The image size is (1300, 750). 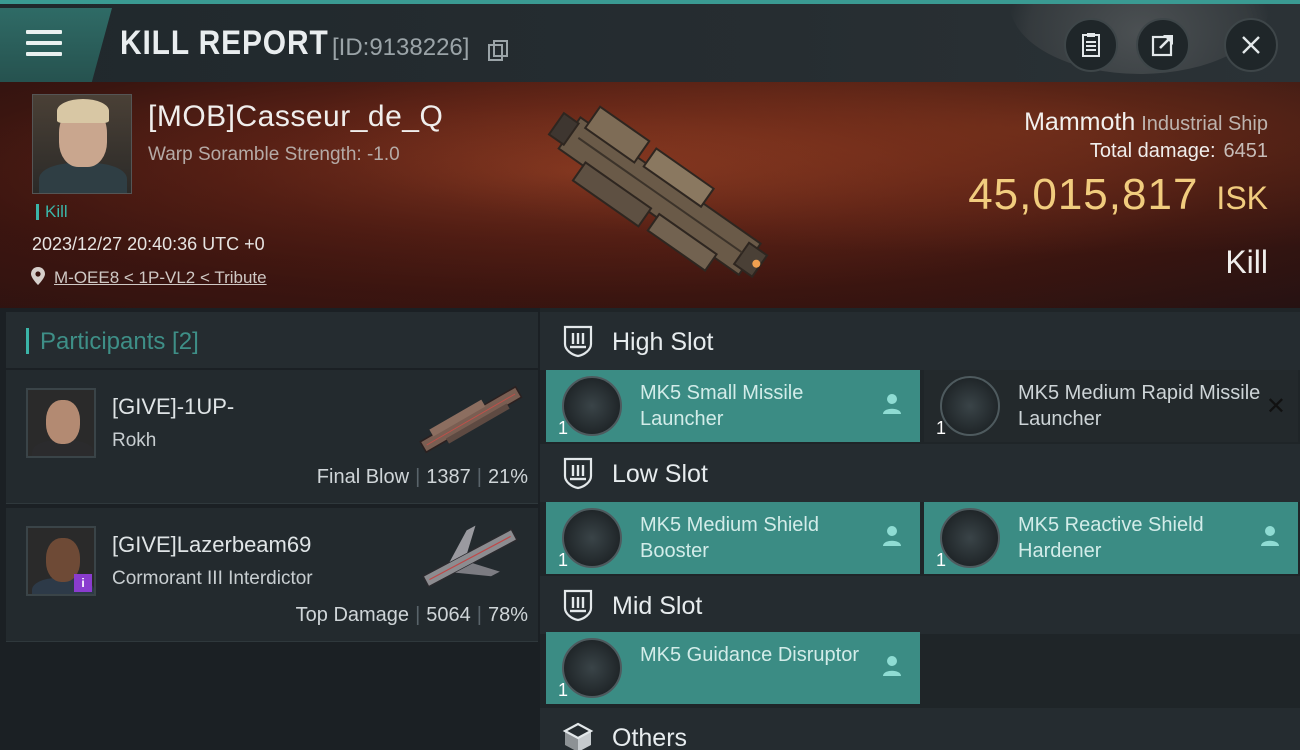 What do you see at coordinates (1246, 262) in the screenshot?
I see `kill-result: Kill` at bounding box center [1246, 262].